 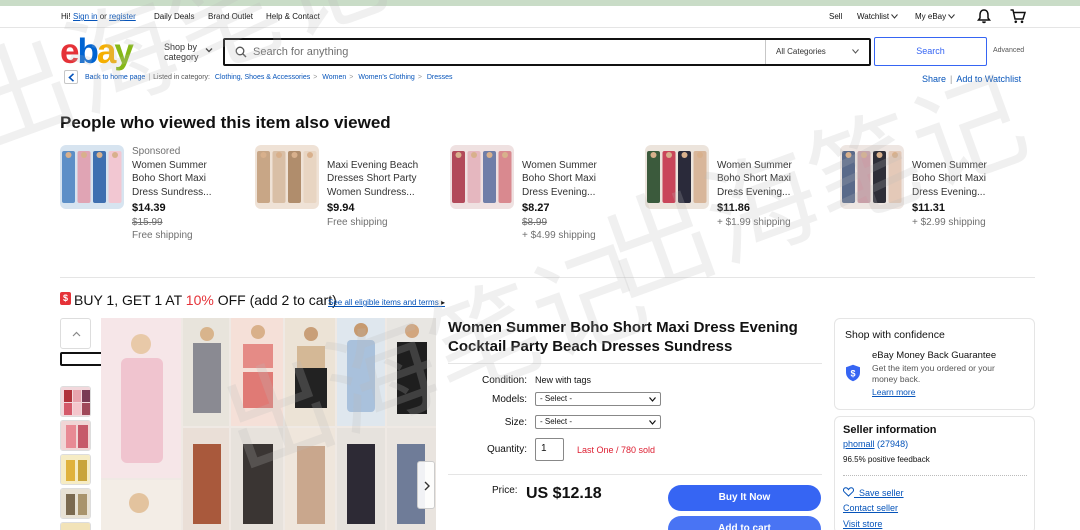 I want to click on guarantee-title: eBay Money Back Guarantee, so click(x=934, y=355).